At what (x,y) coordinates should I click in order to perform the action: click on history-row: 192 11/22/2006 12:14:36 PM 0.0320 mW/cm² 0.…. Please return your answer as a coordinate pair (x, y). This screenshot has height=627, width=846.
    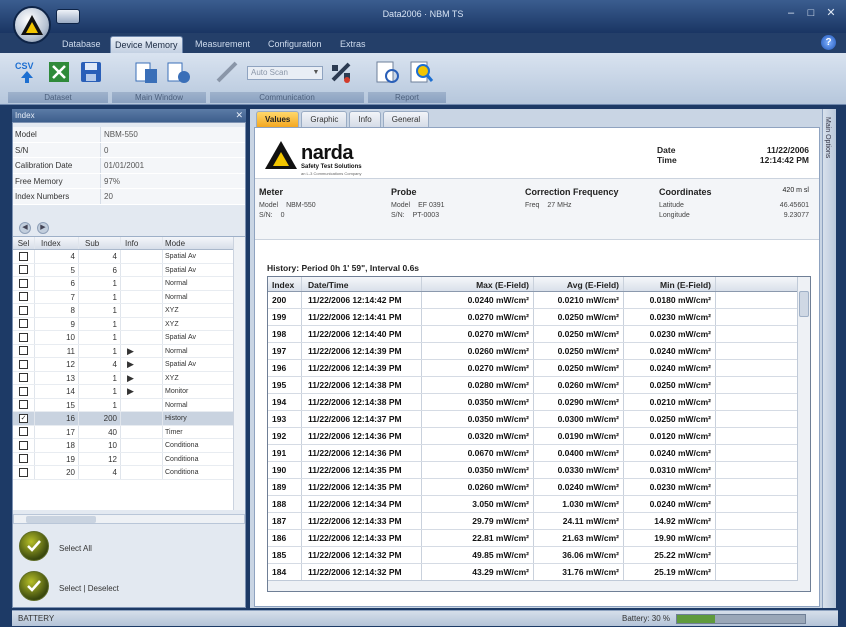
    Looking at the image, I should click on (539, 436).